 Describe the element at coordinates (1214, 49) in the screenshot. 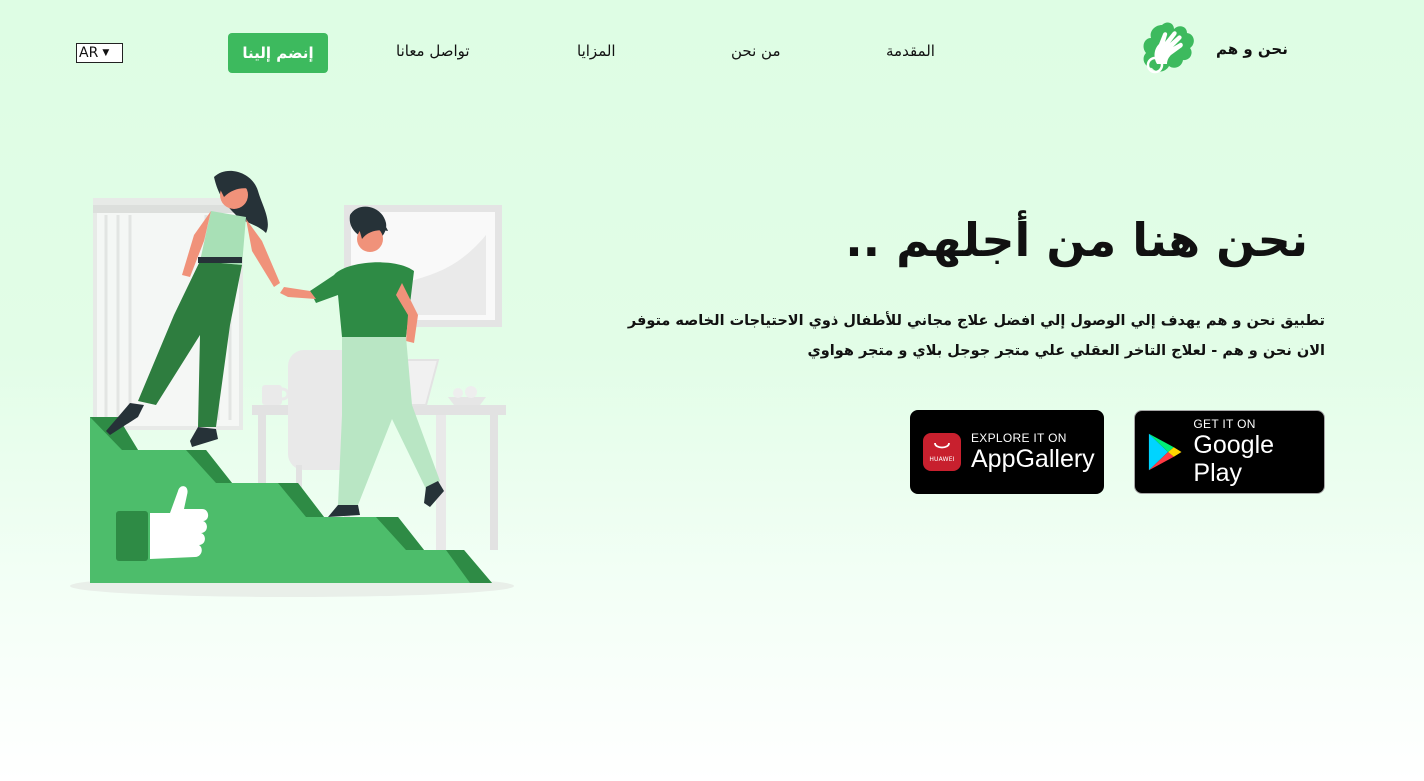

I see `brand: نحن و هم` at that location.